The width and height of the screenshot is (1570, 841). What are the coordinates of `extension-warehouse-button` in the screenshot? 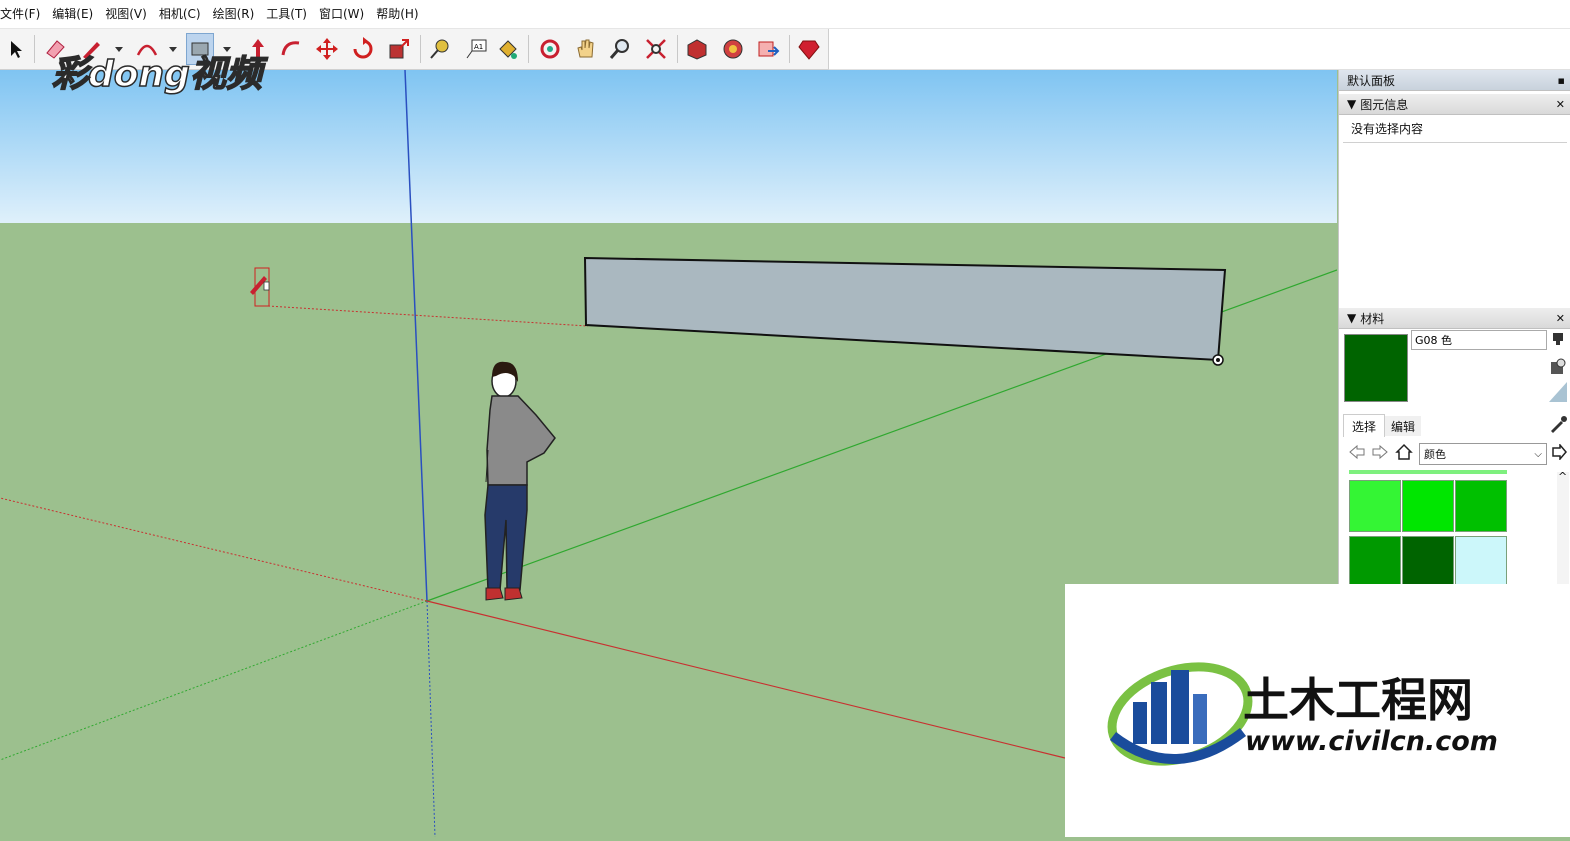 It's located at (809, 49).